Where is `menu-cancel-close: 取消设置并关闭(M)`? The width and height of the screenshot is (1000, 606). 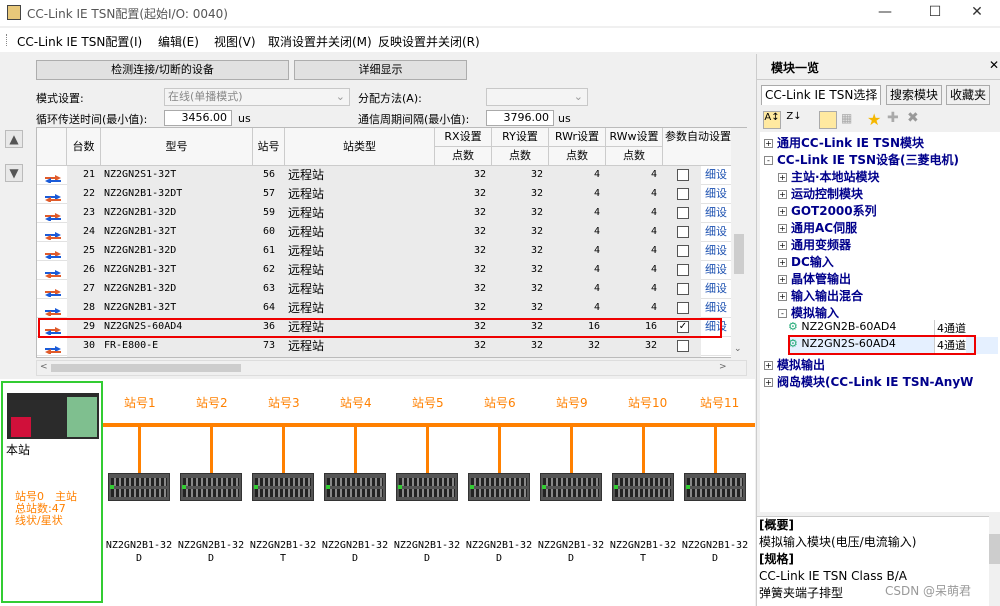
menu-cancel-close: 取消设置并关闭(M) is located at coordinates (320, 41).